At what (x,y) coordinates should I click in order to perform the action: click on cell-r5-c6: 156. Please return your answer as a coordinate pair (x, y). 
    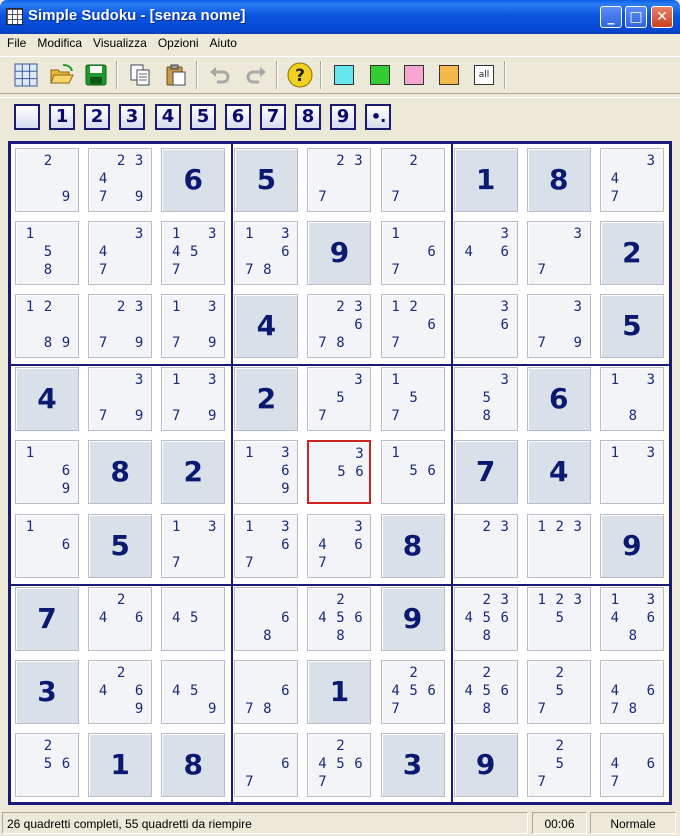
    Looking at the image, I should click on (412, 472).